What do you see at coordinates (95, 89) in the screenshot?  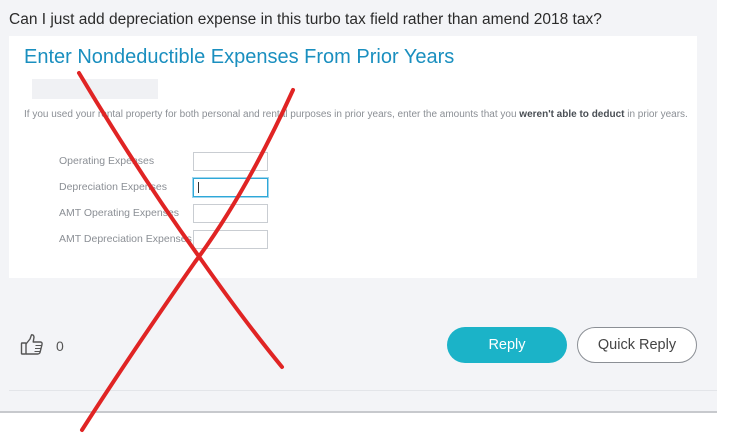 I see `placeholder-block` at bounding box center [95, 89].